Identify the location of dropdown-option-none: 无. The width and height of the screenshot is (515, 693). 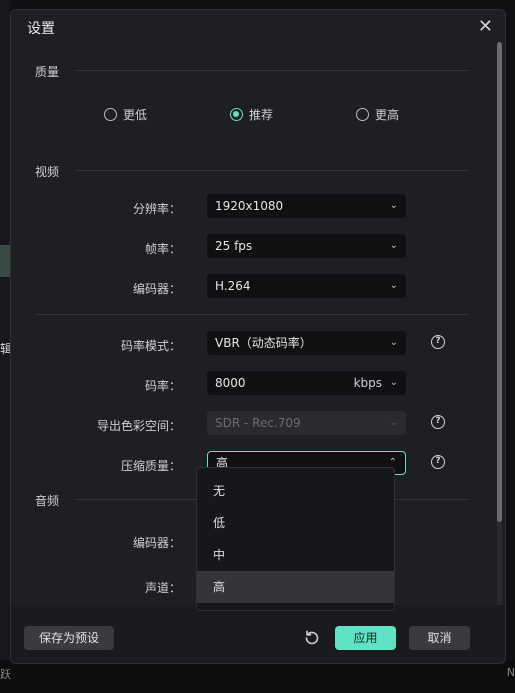
(295, 491).